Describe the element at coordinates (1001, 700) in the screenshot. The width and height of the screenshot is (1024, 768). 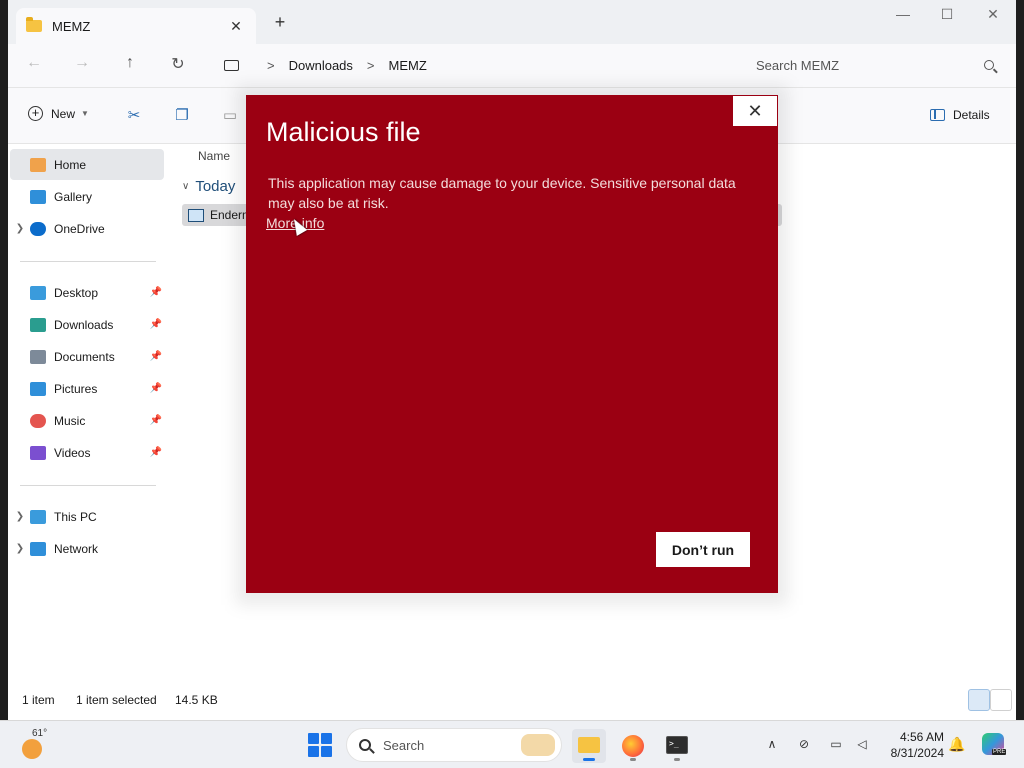
I see `tiles-view-icon` at that location.